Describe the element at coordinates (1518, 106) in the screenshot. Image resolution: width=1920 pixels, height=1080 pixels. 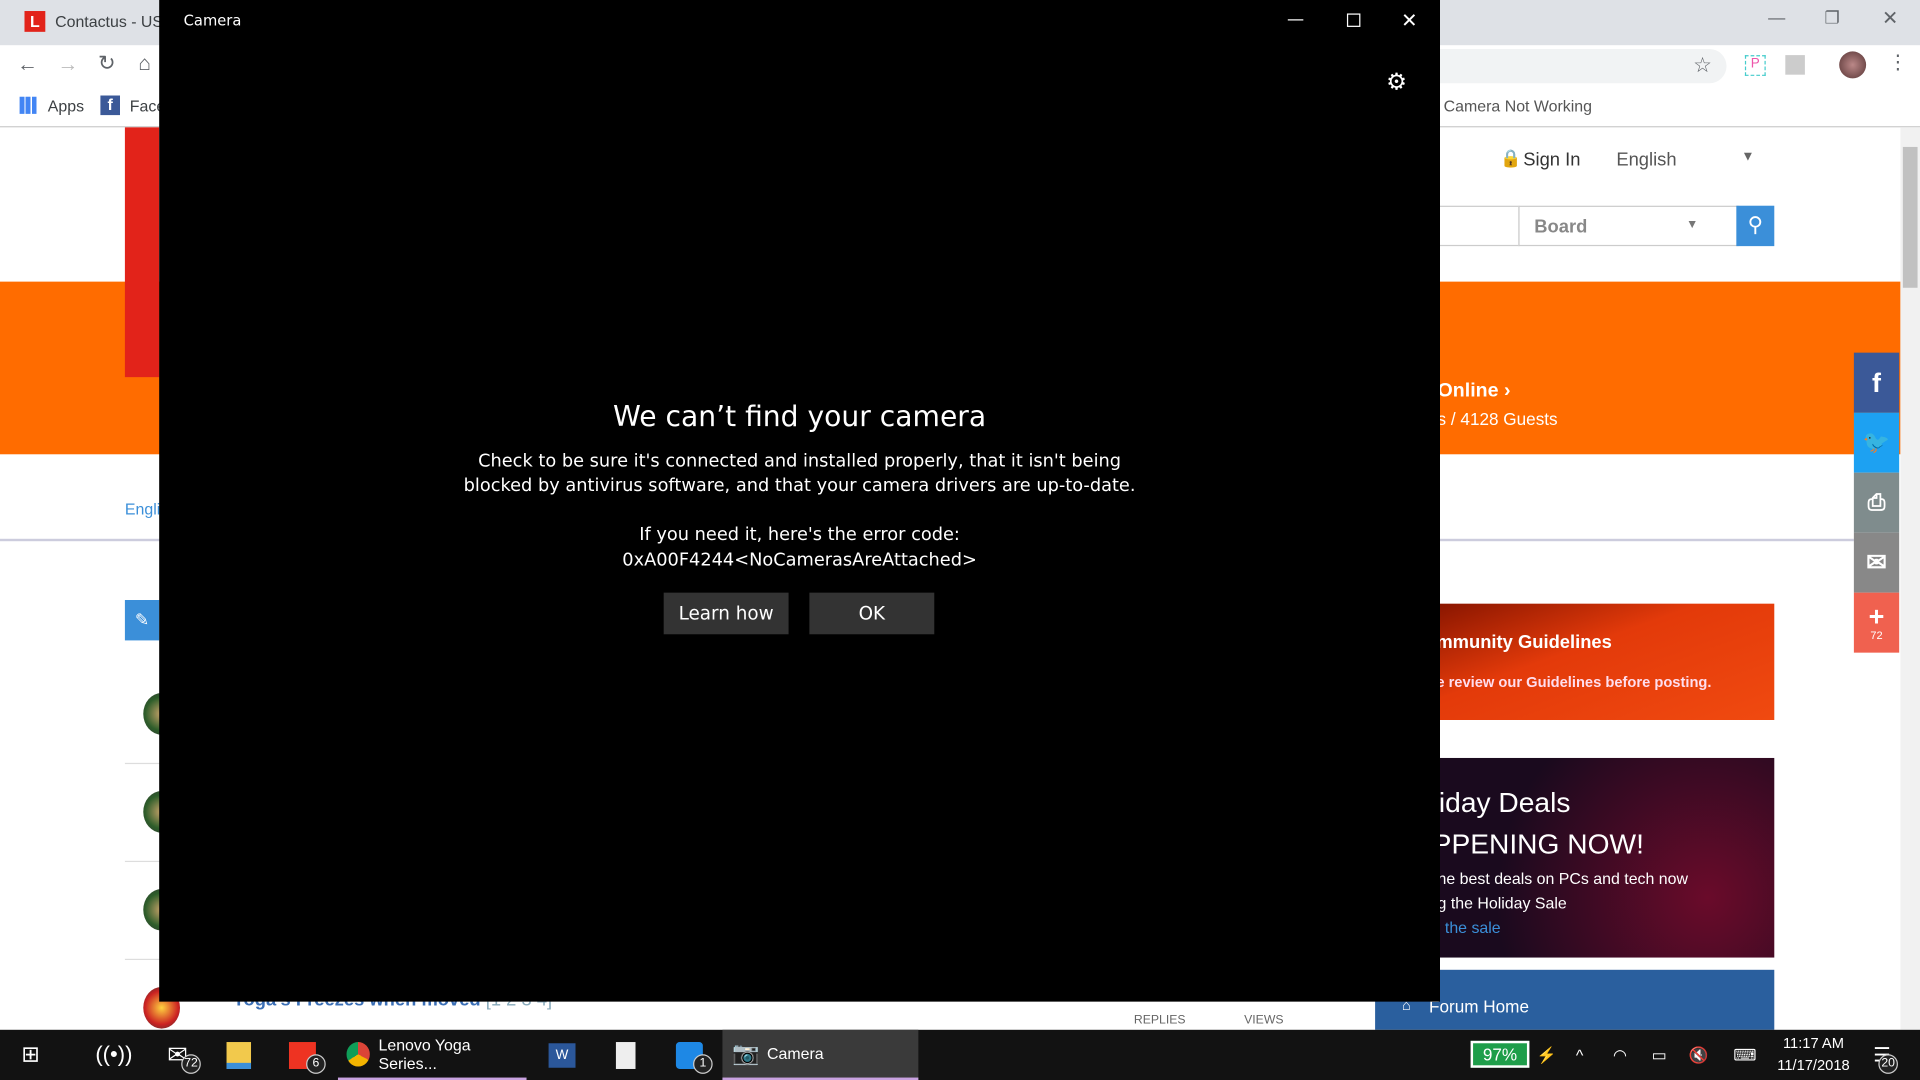
I see `bookmark-camera-not-working: Camera Not Working` at that location.